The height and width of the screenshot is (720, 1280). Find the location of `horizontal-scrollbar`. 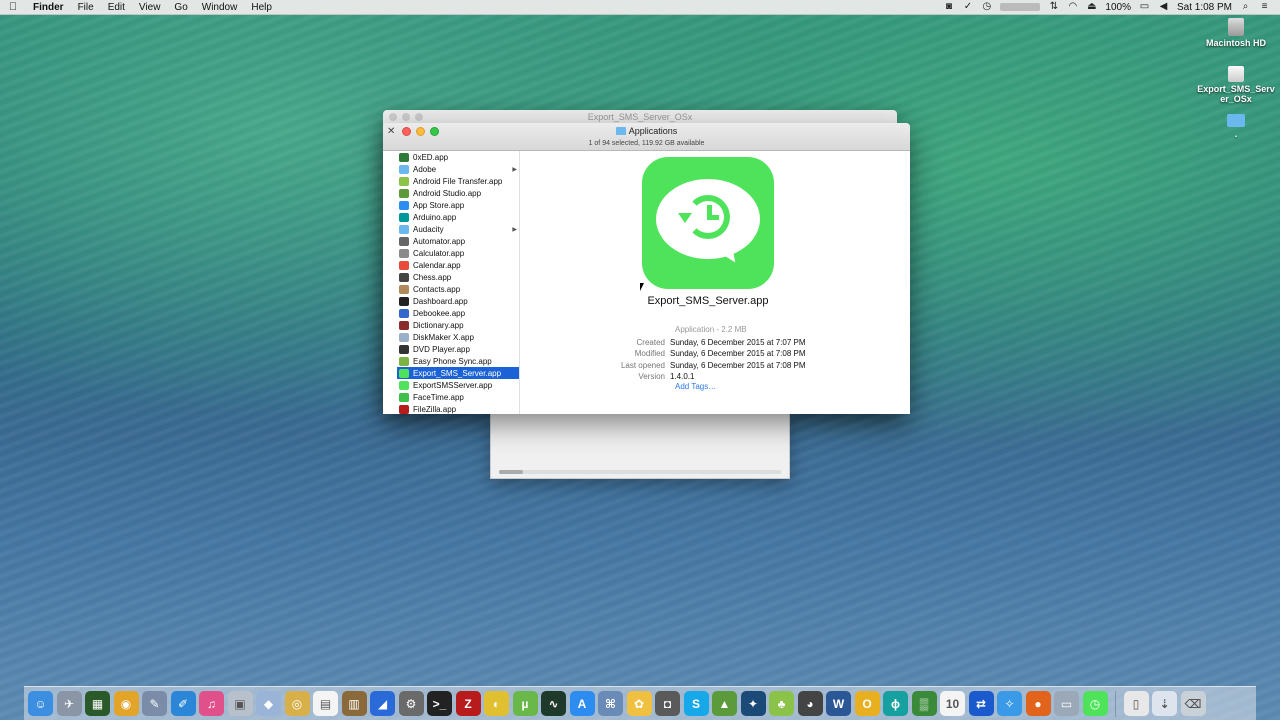

horizontal-scrollbar is located at coordinates (640, 472).